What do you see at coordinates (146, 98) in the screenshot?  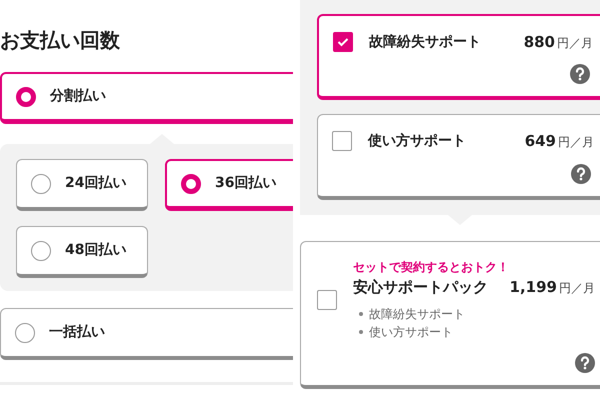 I see `payment-option: 分割払い` at bounding box center [146, 98].